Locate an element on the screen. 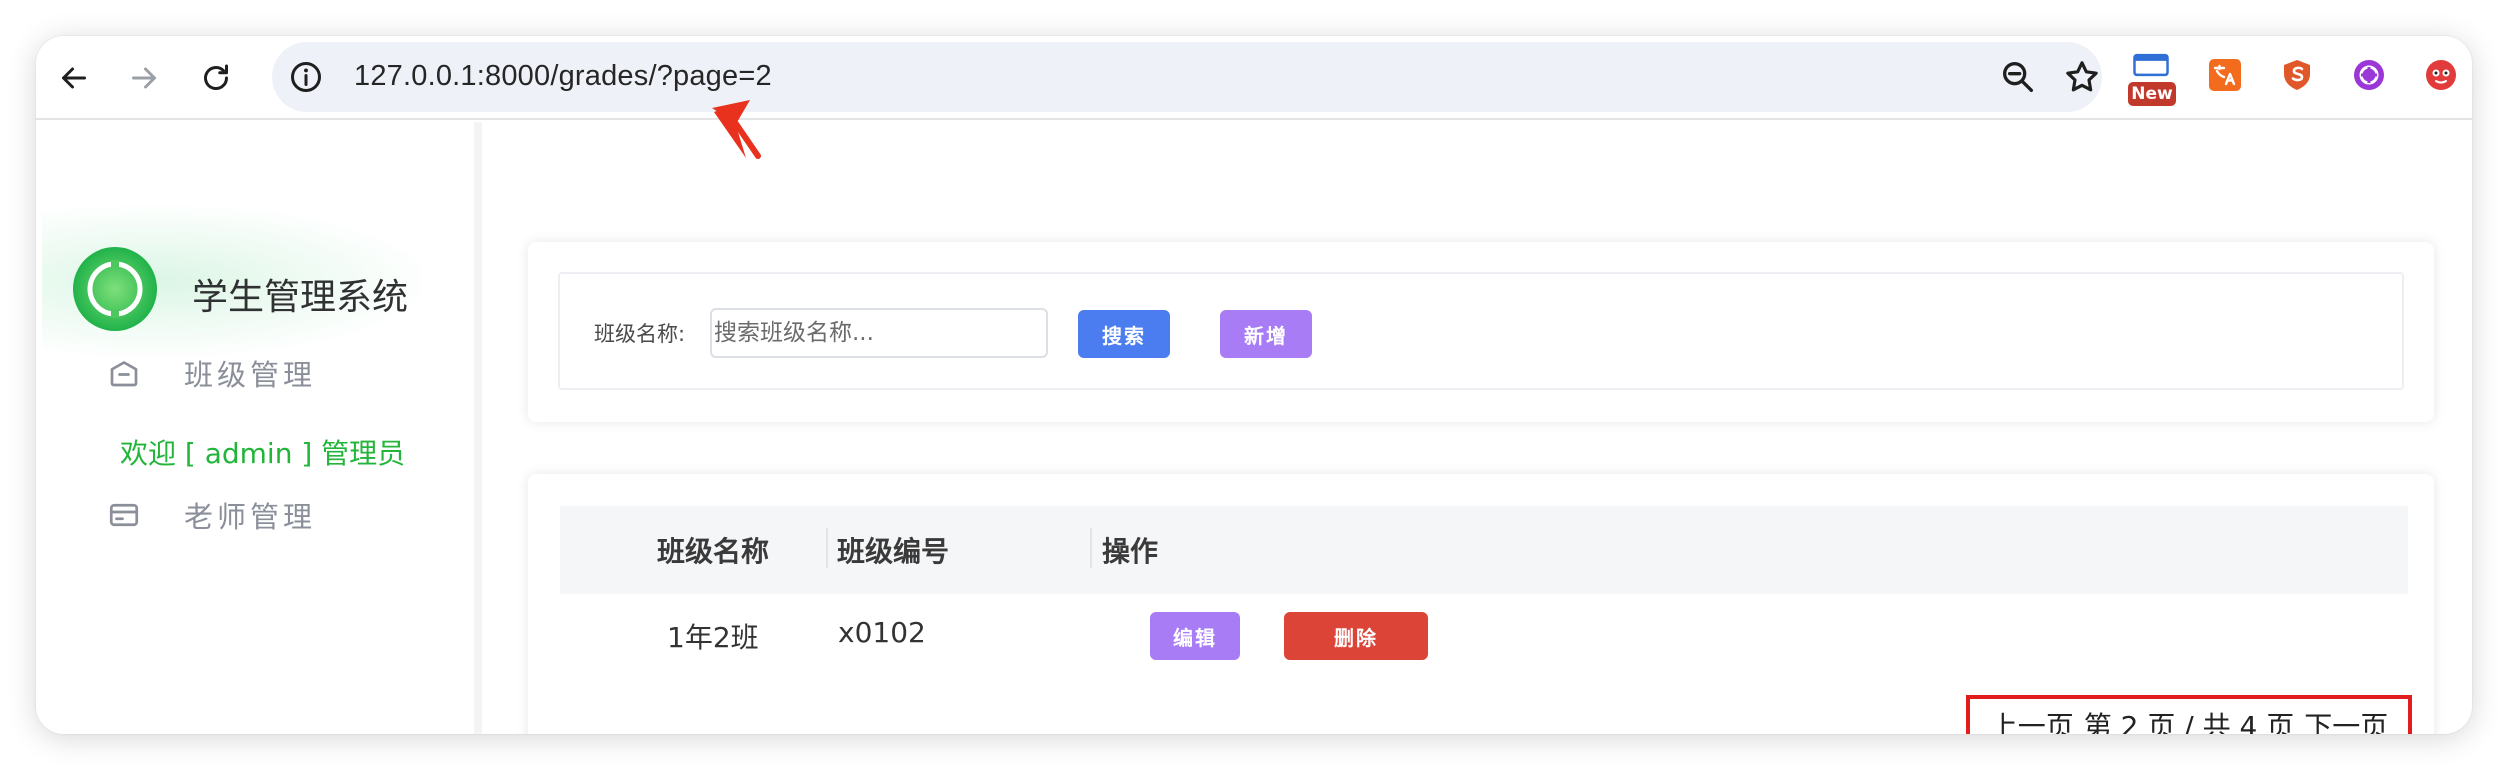 The width and height of the screenshot is (2508, 770). column-header-code: 班级编号 is located at coordinates (893, 550).